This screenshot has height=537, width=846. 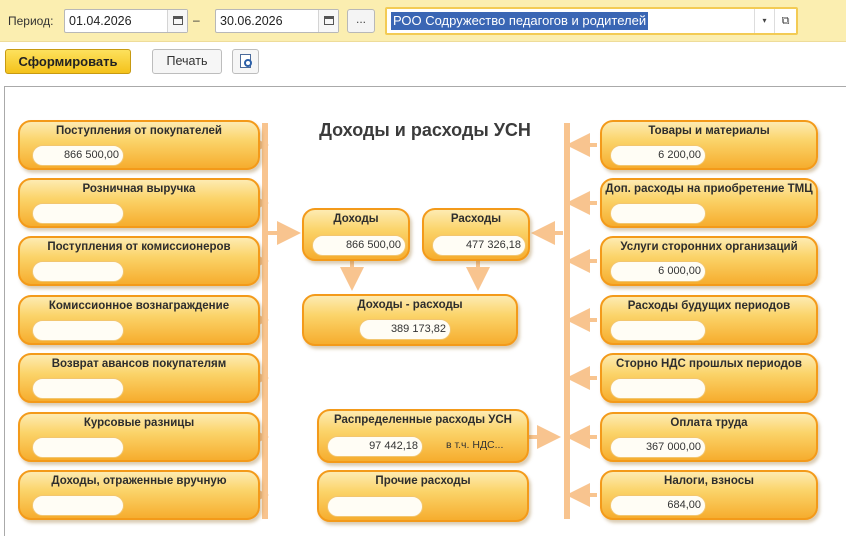 What do you see at coordinates (139, 145) in the screenshot?
I see `card-customer-receipts: Поступления от покупателей 866 500,00` at bounding box center [139, 145].